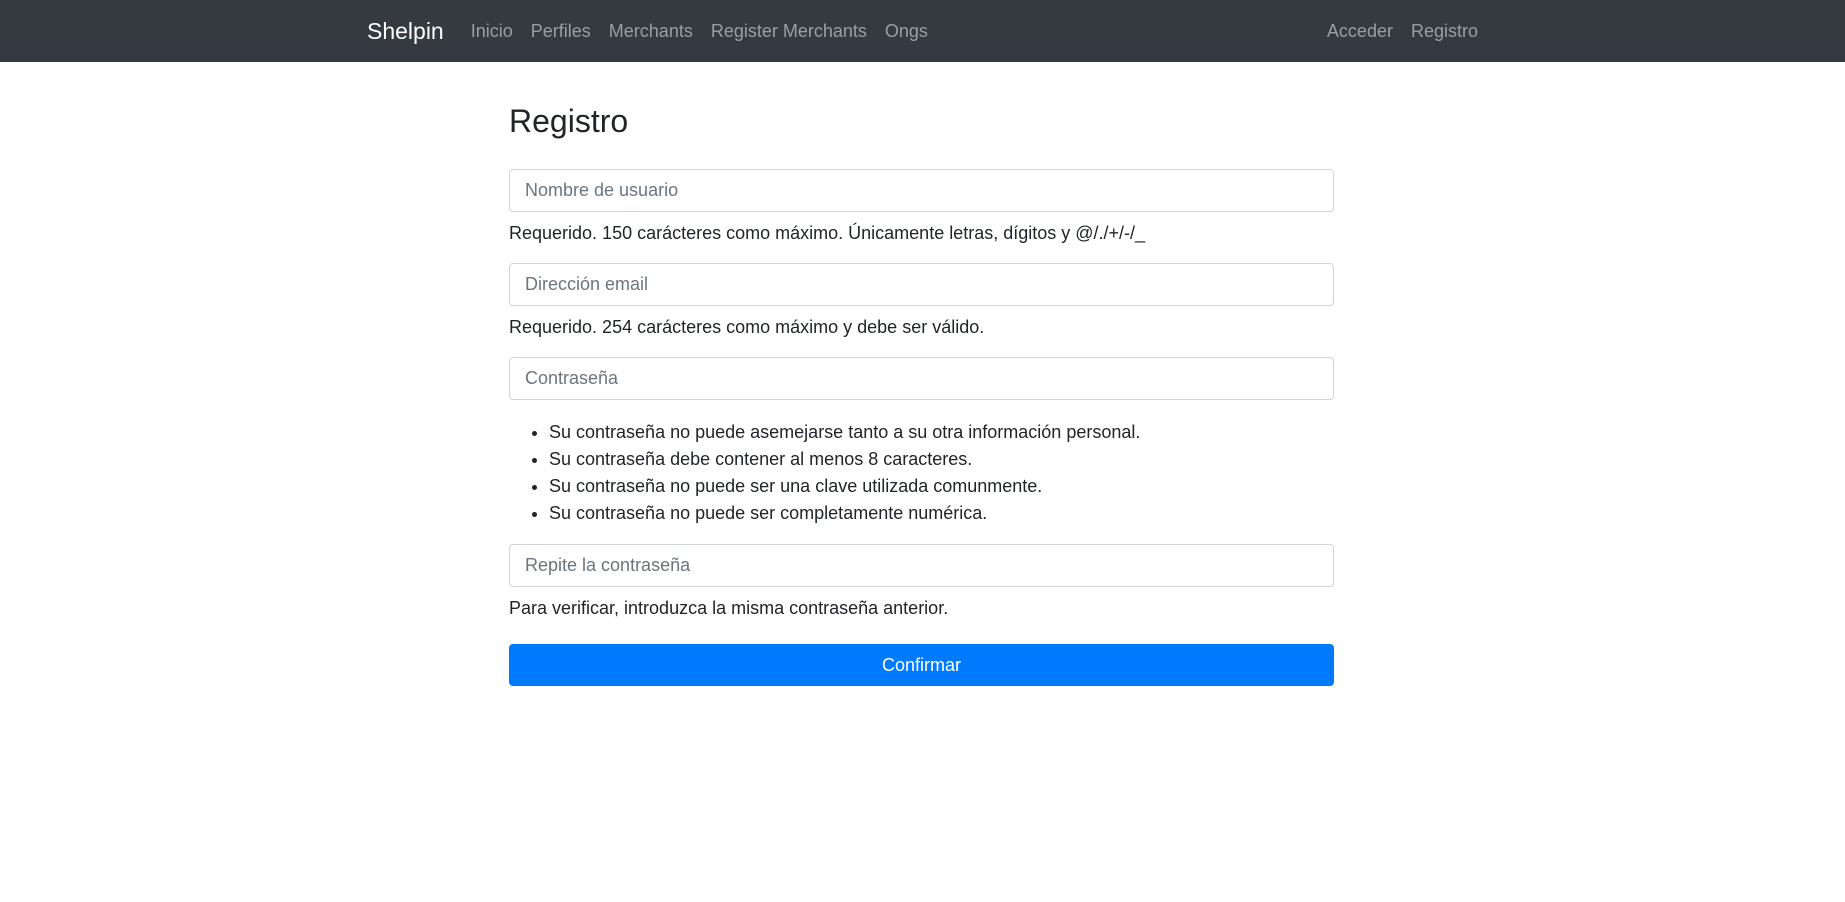 This screenshot has width=1845, height=902. Describe the element at coordinates (569, 121) in the screenshot. I see `page-title: Registro` at that location.